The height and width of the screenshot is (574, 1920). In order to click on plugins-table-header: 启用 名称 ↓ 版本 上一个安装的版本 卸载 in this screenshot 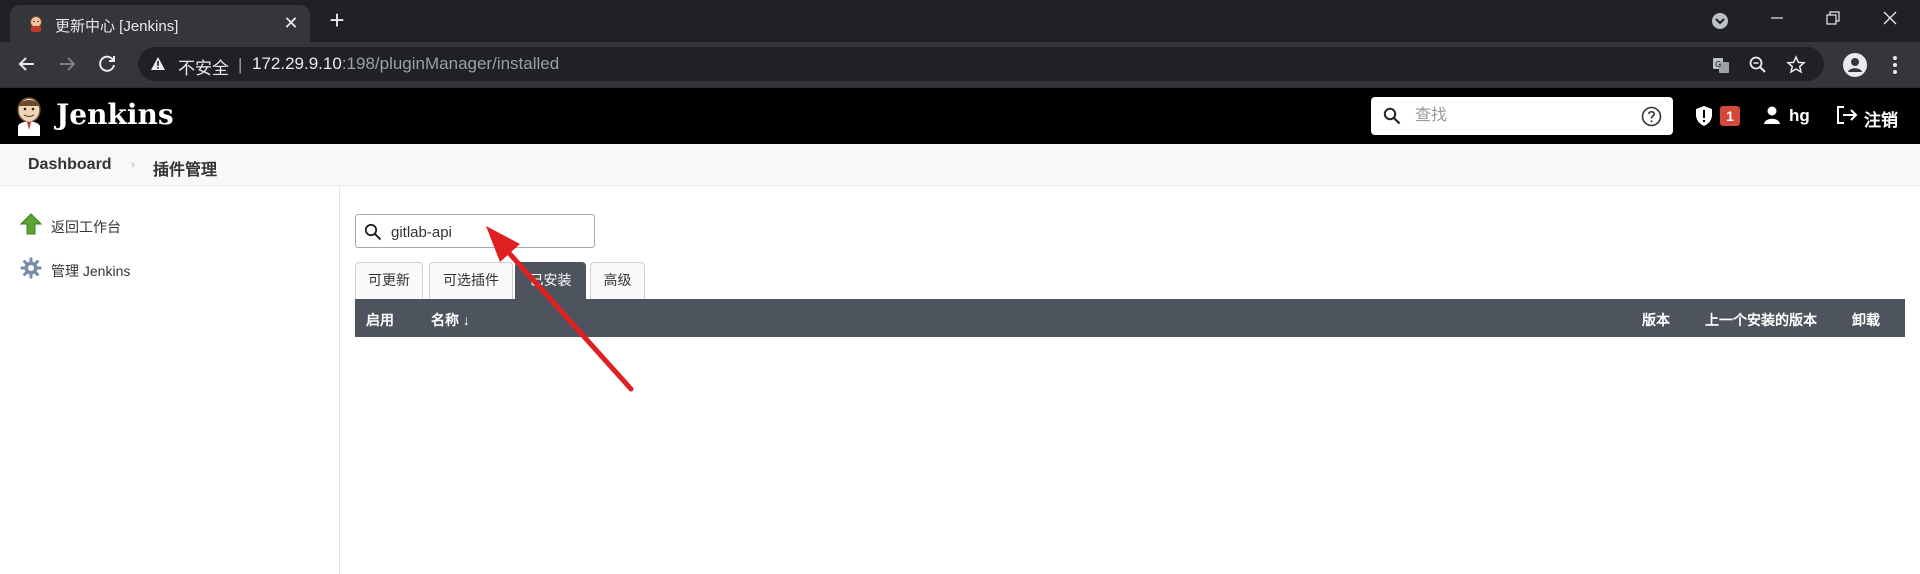, I will do `click(1130, 318)`.